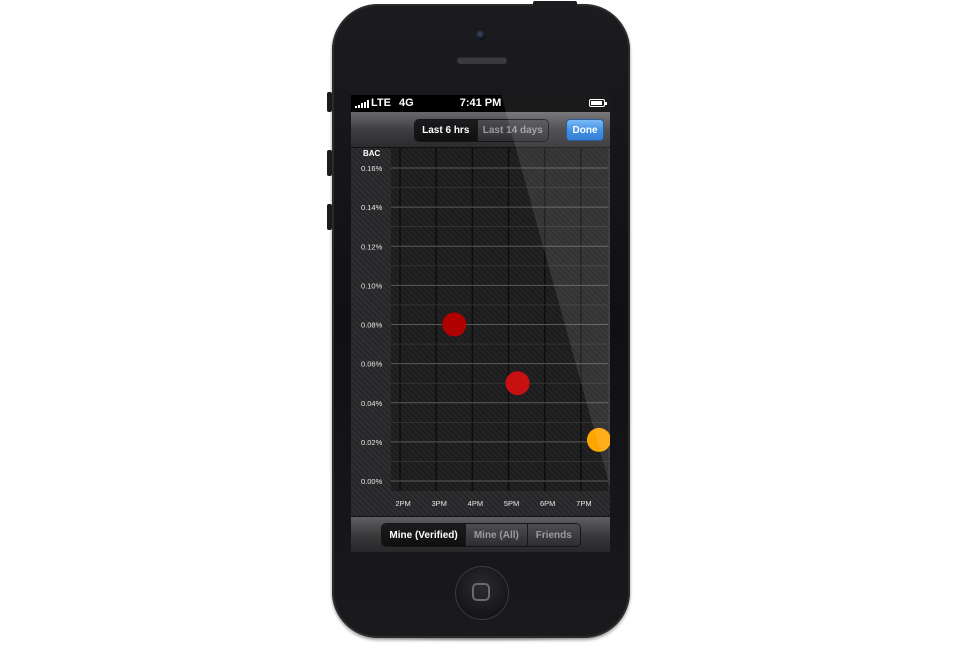  What do you see at coordinates (372, 481) in the screenshot?
I see `y-tick-label: 0.00%` at bounding box center [372, 481].